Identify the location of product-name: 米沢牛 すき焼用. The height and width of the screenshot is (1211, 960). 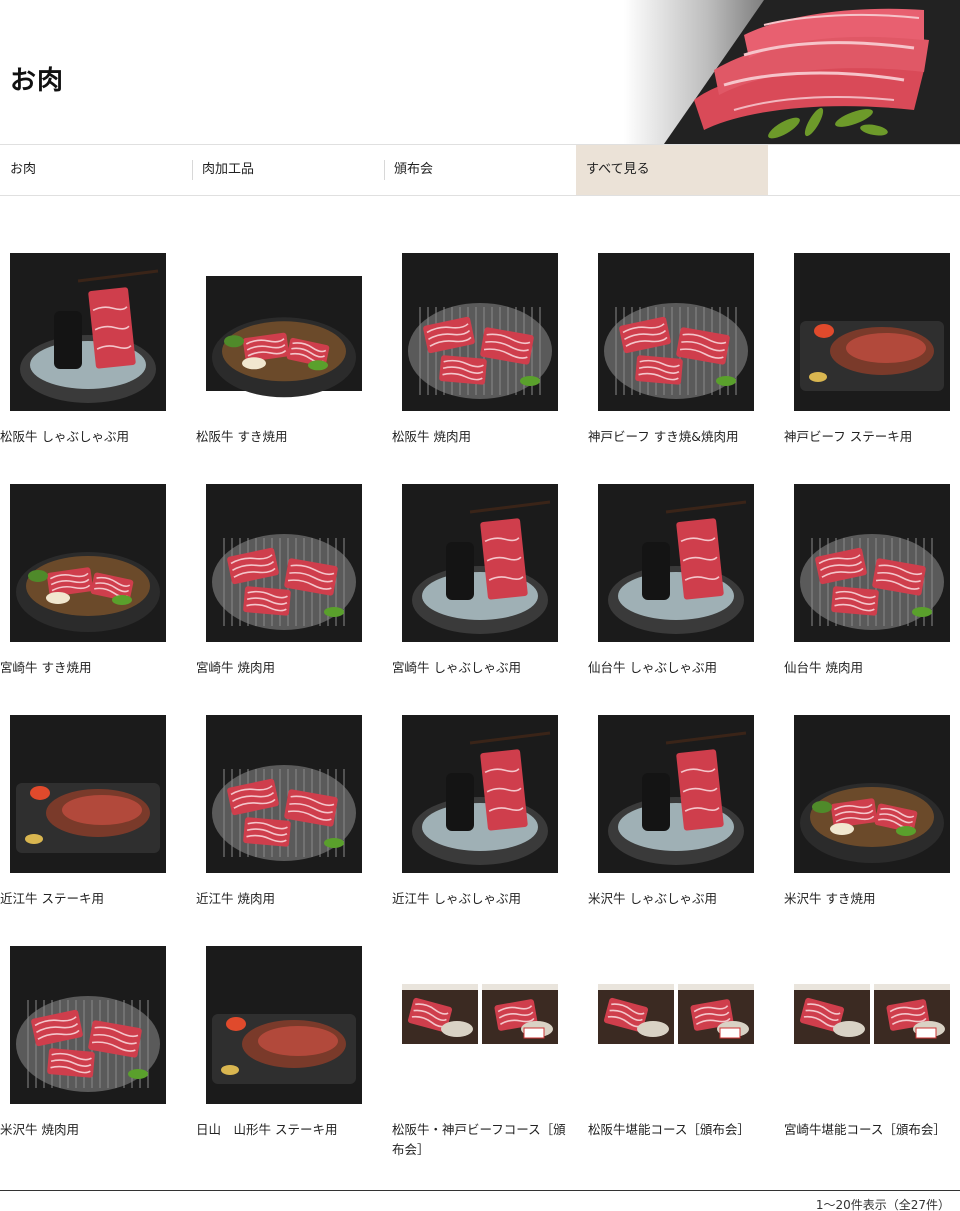
(872, 899).